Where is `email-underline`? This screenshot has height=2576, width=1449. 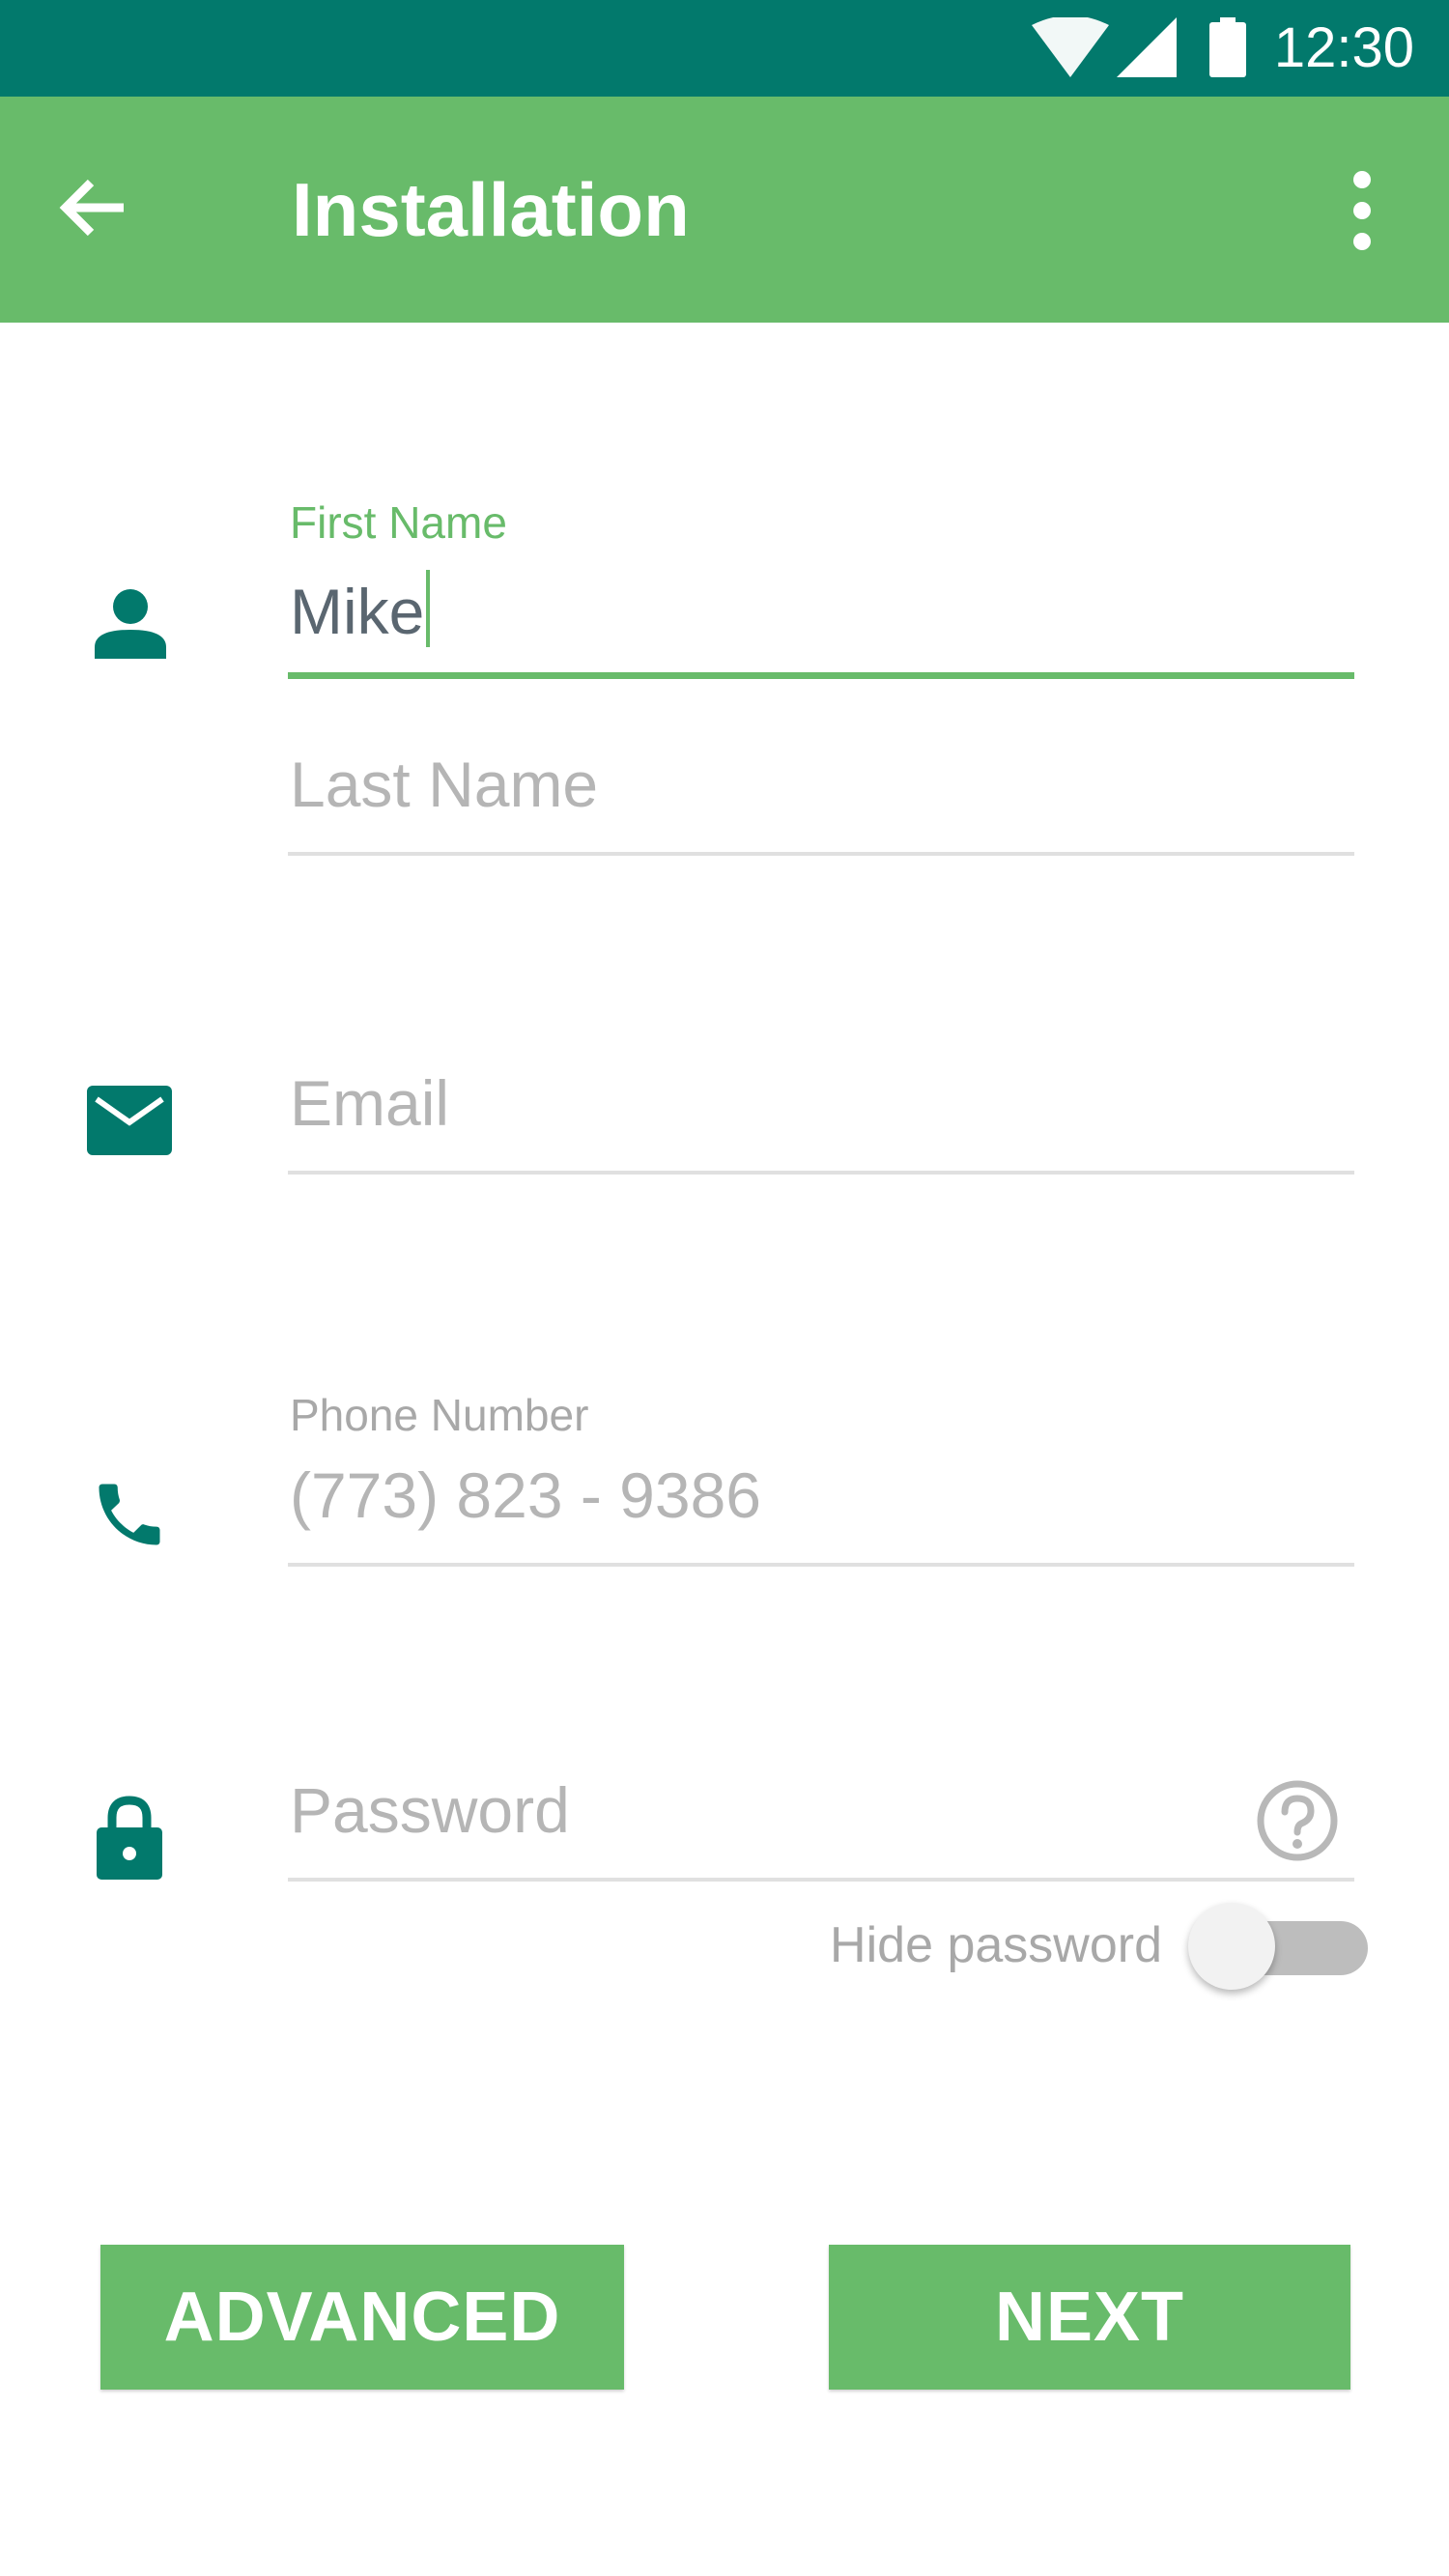 email-underline is located at coordinates (821, 1173).